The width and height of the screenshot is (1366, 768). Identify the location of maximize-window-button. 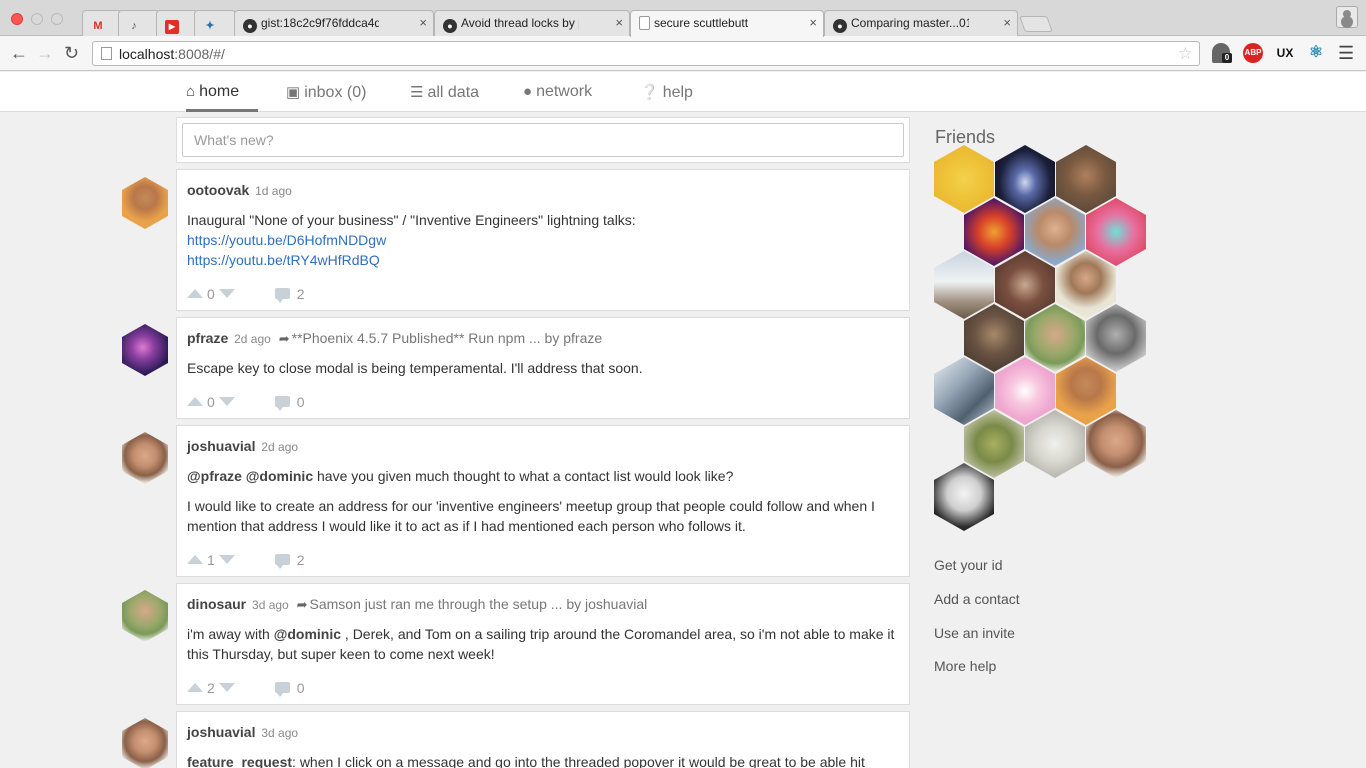
(57, 19).